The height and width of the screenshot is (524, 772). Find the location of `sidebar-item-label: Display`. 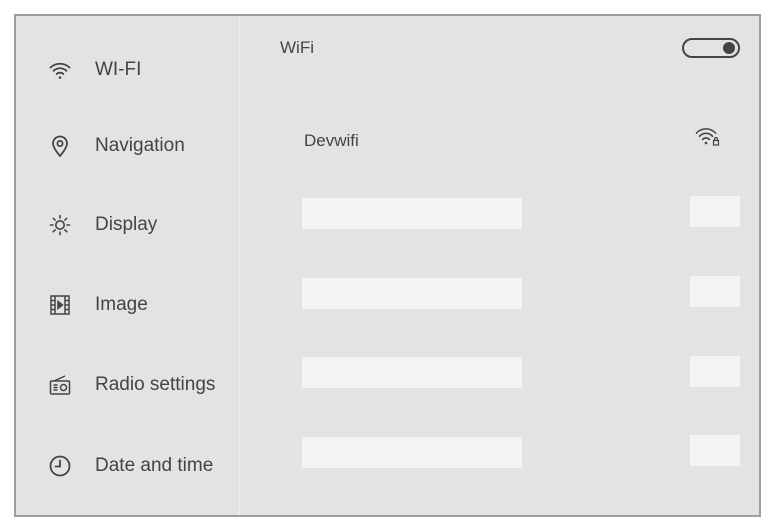

sidebar-item-label: Display is located at coordinates (126, 224).